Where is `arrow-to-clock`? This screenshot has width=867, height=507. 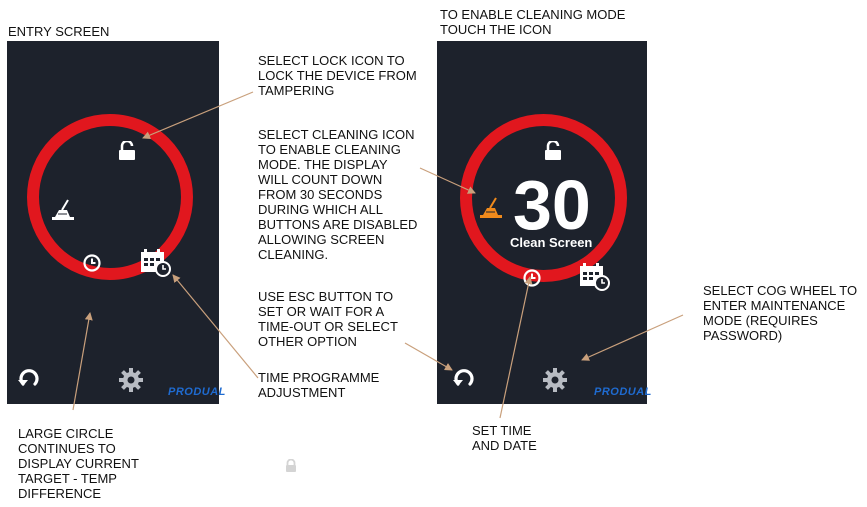 arrow-to-clock is located at coordinates (516, 347).